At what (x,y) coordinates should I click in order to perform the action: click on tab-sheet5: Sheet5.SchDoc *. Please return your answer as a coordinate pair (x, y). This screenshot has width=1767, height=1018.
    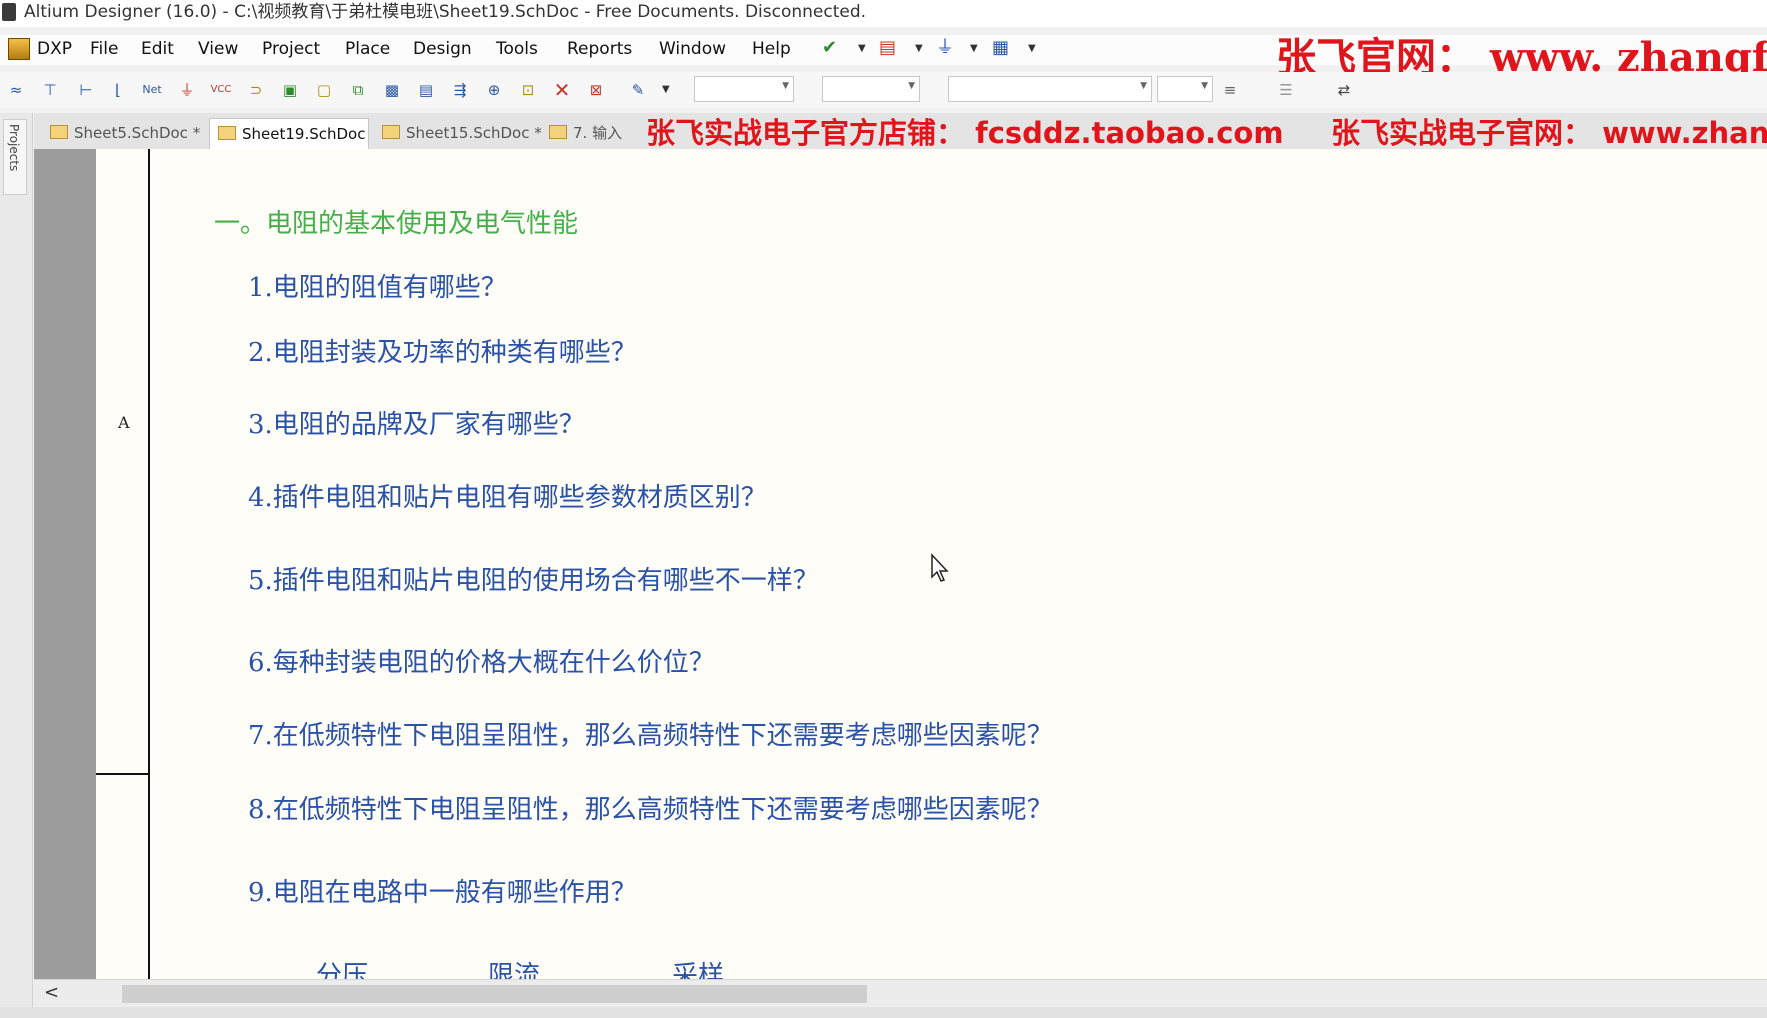
    Looking at the image, I should click on (124, 133).